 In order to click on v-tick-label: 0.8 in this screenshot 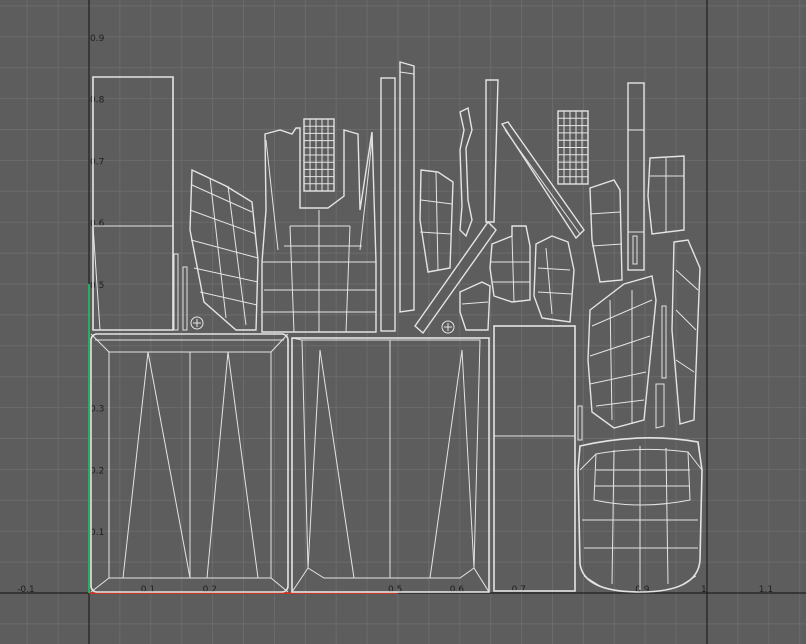, I will do `click(97, 101)`.